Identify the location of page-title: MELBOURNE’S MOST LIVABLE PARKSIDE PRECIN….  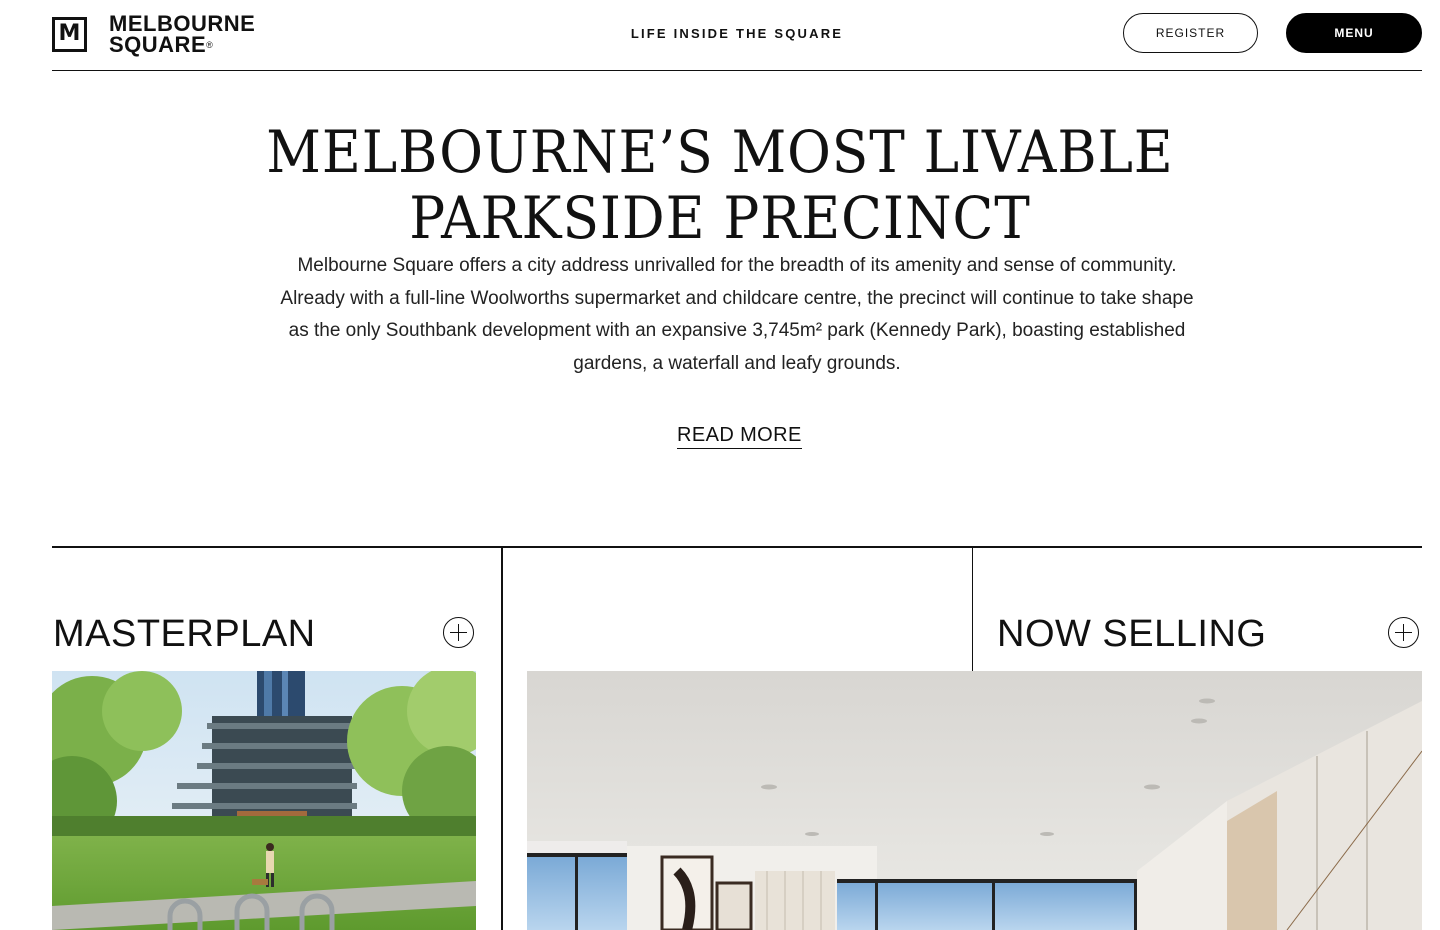
(720, 185).